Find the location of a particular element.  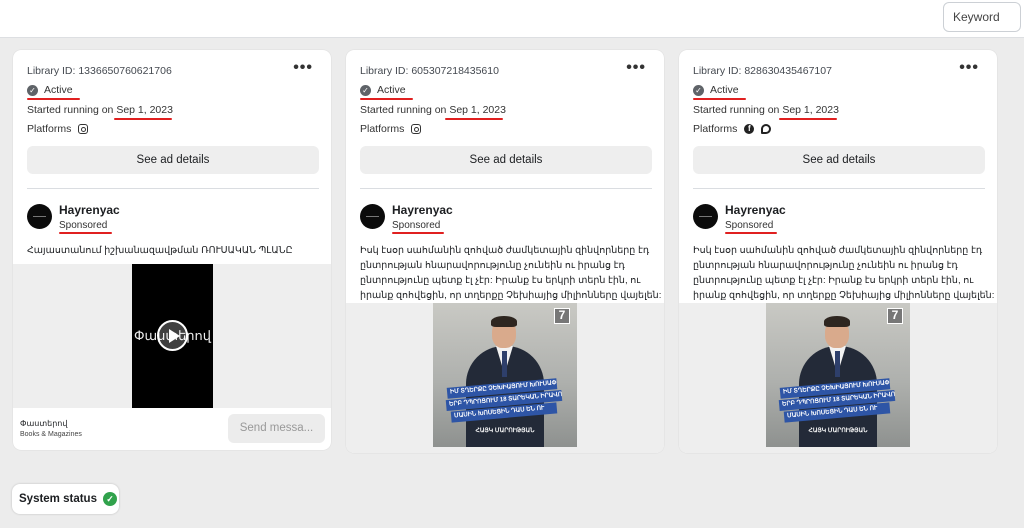

library-id: Library ID: 1336650760621706 is located at coordinates (99, 71).